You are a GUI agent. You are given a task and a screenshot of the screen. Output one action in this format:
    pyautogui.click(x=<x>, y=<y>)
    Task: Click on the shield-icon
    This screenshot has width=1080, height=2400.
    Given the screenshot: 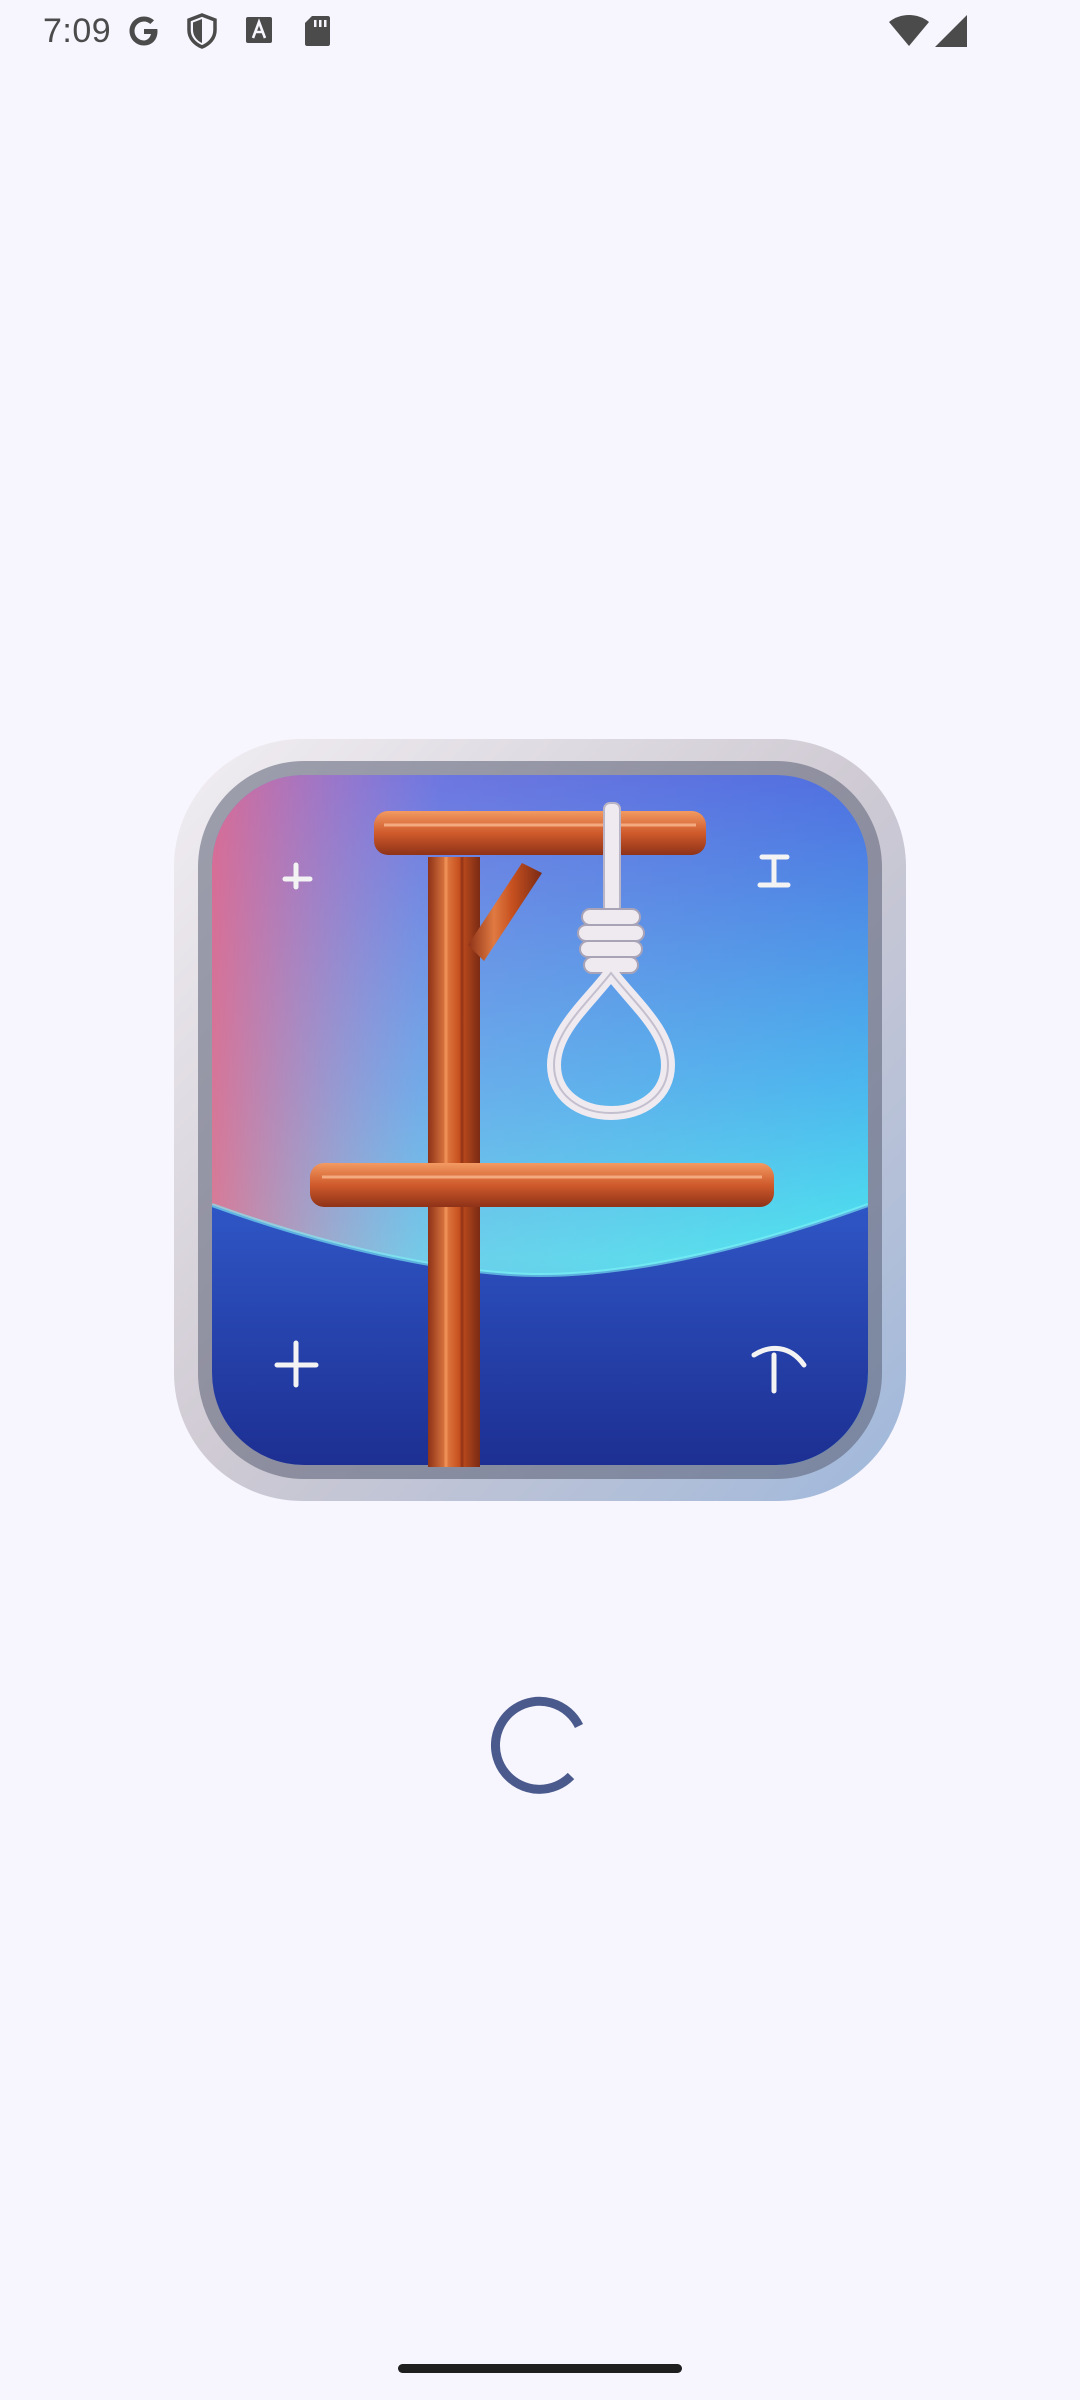 What is the action you would take?
    pyautogui.click(x=202, y=31)
    